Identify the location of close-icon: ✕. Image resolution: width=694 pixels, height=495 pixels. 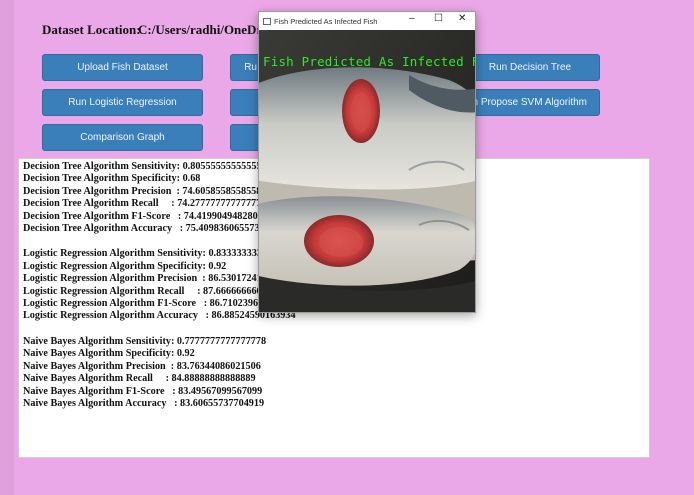
(462, 18).